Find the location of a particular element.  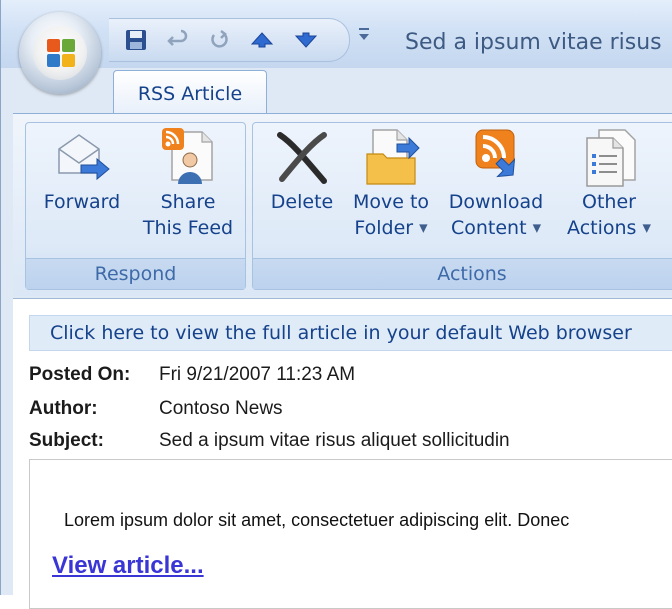

author-label: Author: is located at coordinates (63, 408).